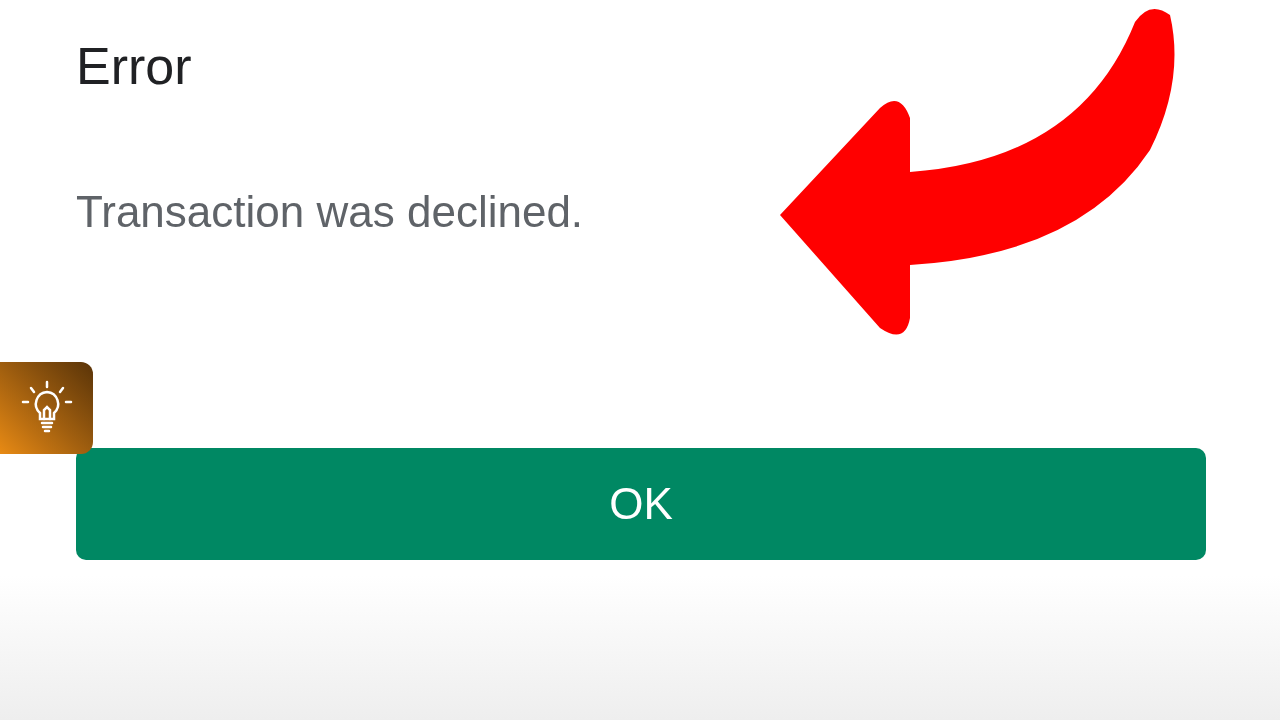 This screenshot has height=720, width=1280. Describe the element at coordinates (330, 212) in the screenshot. I see `dialog-message: Transaction was declined.` at that location.